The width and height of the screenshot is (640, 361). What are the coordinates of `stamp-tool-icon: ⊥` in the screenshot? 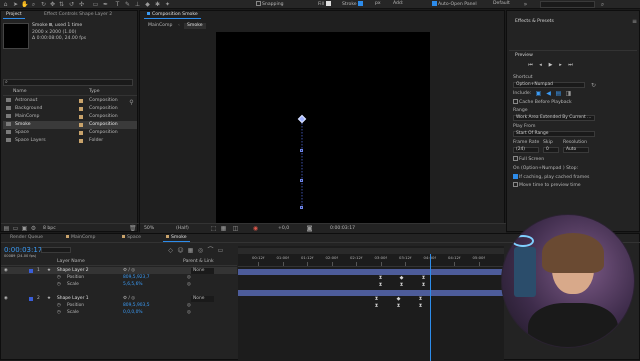 It's located at (137, 4).